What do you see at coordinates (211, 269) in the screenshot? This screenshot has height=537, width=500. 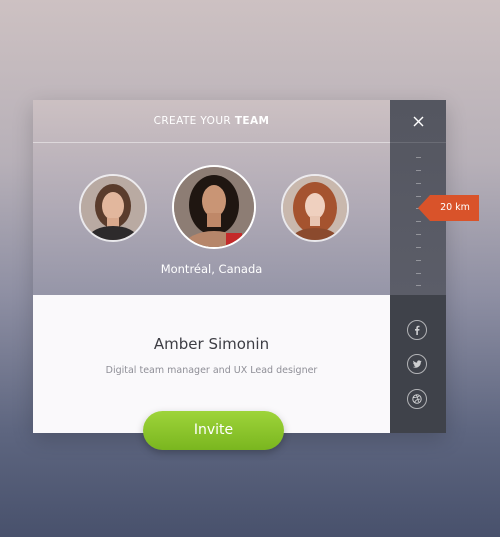 I see `team-location: Montréal, Canada` at bounding box center [211, 269].